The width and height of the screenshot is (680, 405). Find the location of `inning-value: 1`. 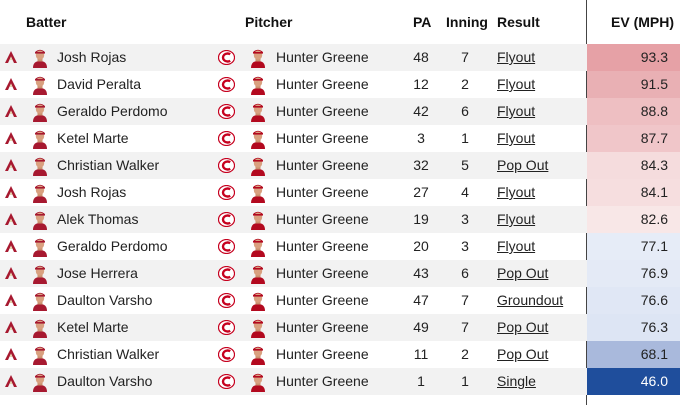

inning-value: 1 is located at coordinates (465, 381).